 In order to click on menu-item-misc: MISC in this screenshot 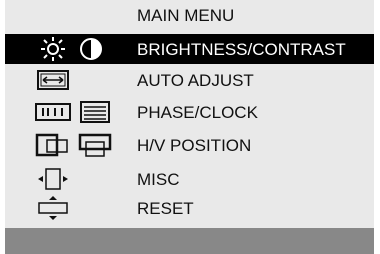, I will do `click(189, 179)`.